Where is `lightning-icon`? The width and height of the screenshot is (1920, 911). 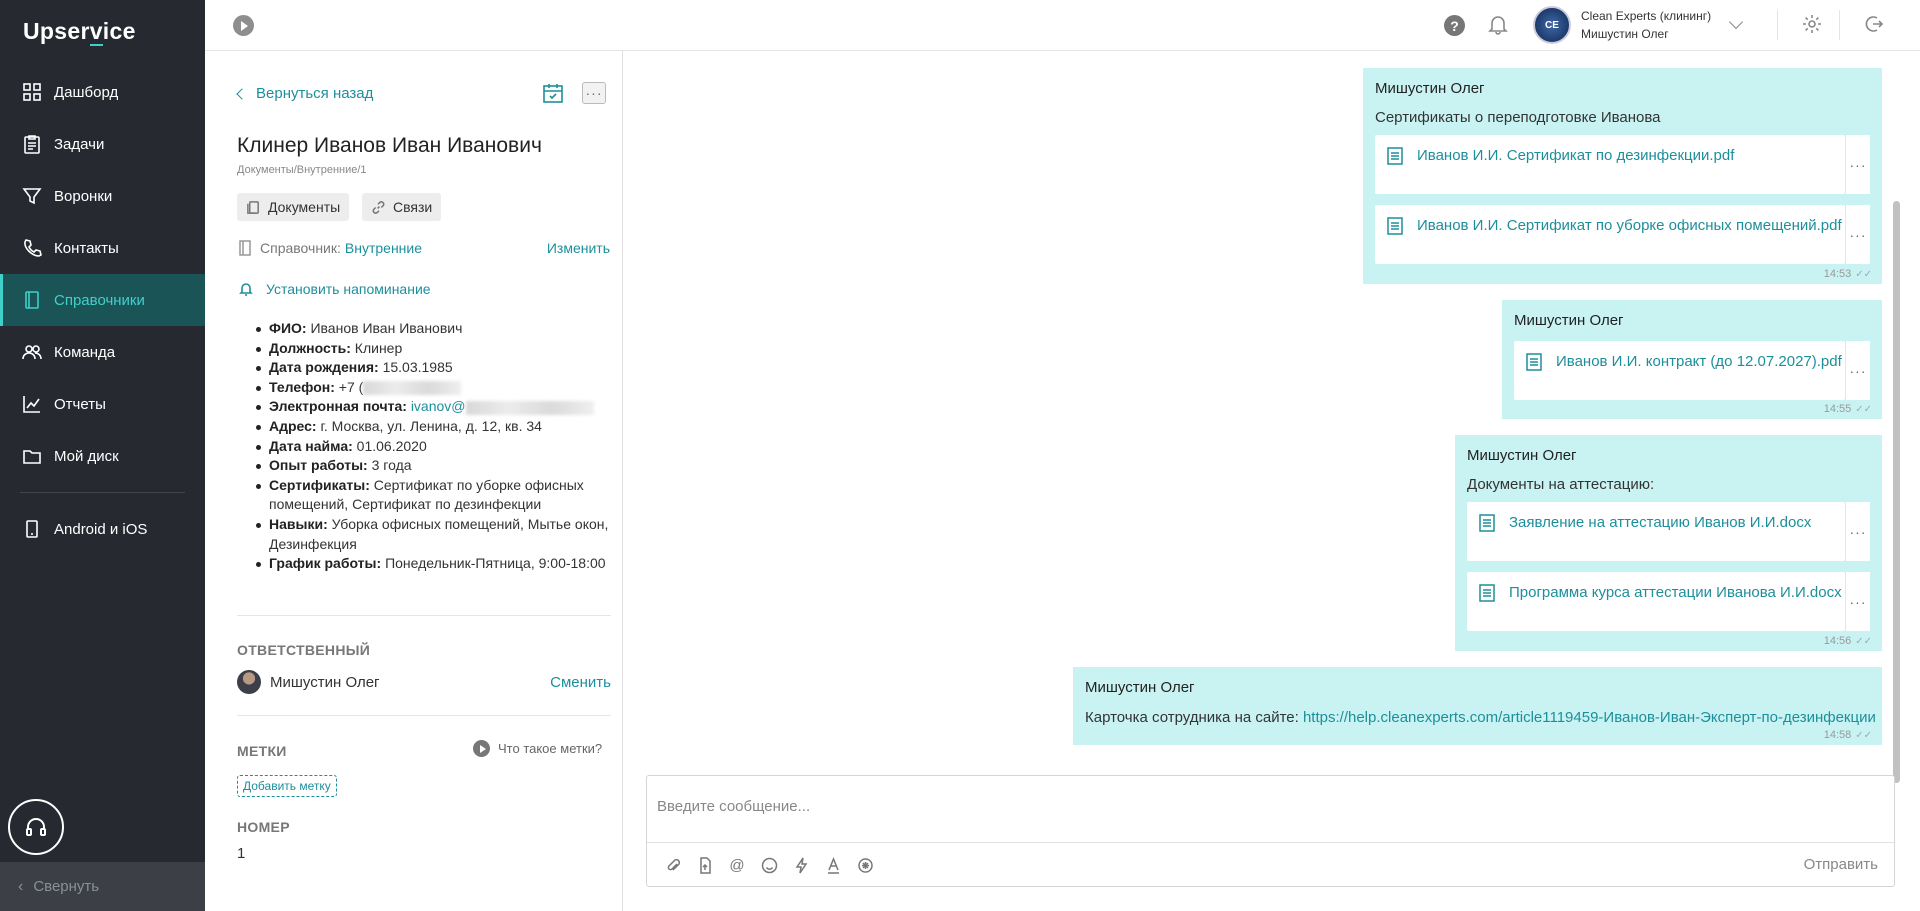 lightning-icon is located at coordinates (801, 865).